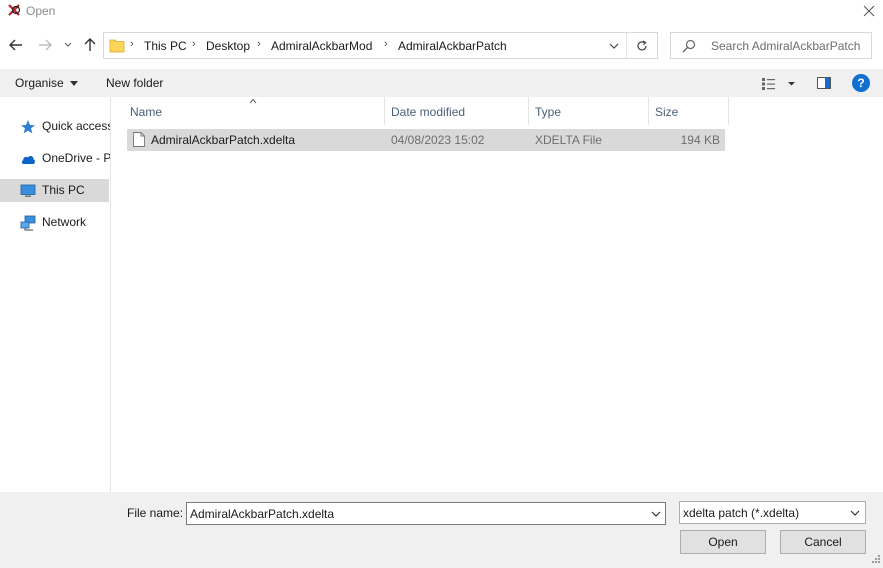 This screenshot has height=568, width=883. I want to click on column-header-label: Type, so click(548, 112).